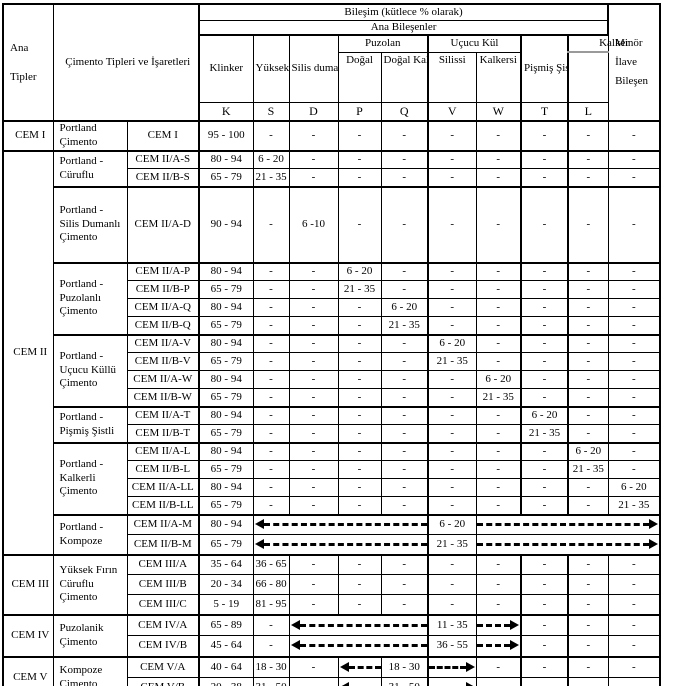  Describe the element at coordinates (313, 68) in the screenshot. I see `header-col-silis-dumani: Silis dumanı` at that location.